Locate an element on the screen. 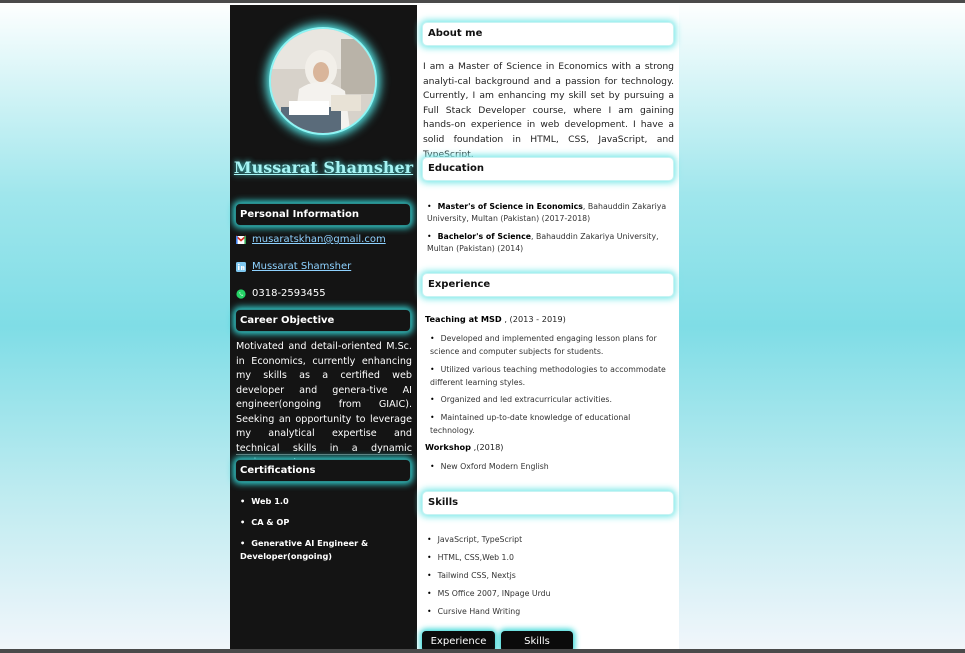 The image size is (965, 653). job-name: Teaching at MSD is located at coordinates (463, 319).